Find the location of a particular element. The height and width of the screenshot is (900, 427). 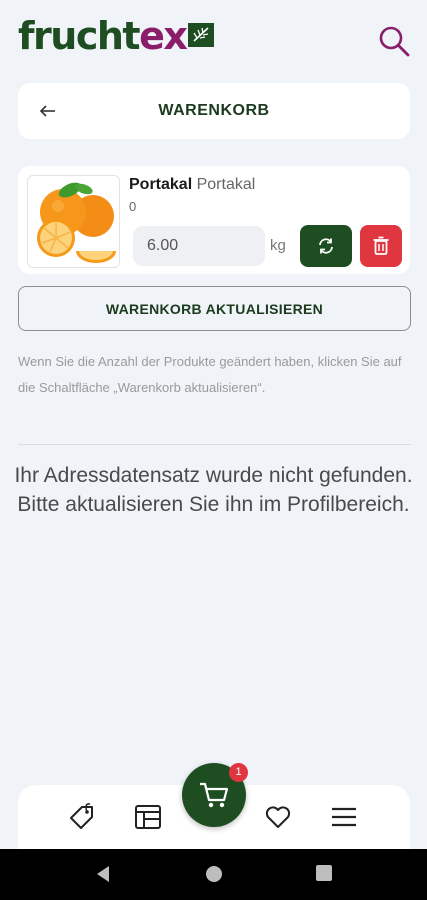

product-title: Portakal is located at coordinates (161, 184).